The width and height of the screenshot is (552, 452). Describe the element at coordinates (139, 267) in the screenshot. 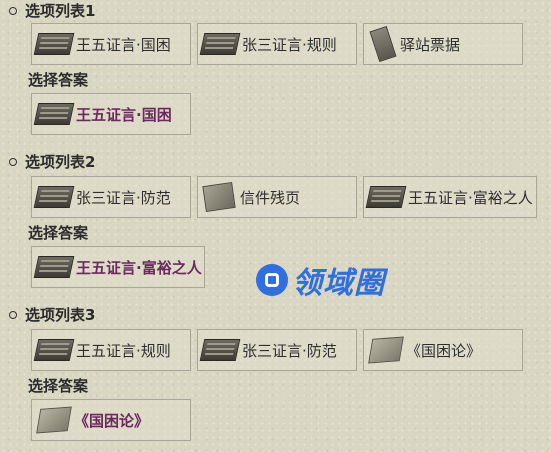

I see `answer-label: 王五证言·富裕之人` at that location.